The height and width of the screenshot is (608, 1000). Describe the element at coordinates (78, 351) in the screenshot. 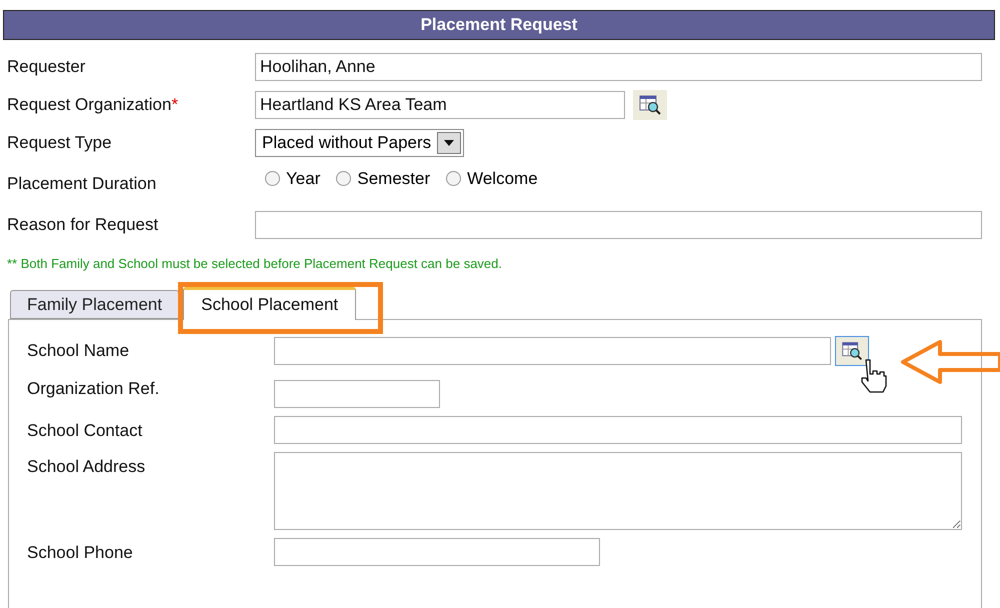

I see `field-label: School Name` at that location.